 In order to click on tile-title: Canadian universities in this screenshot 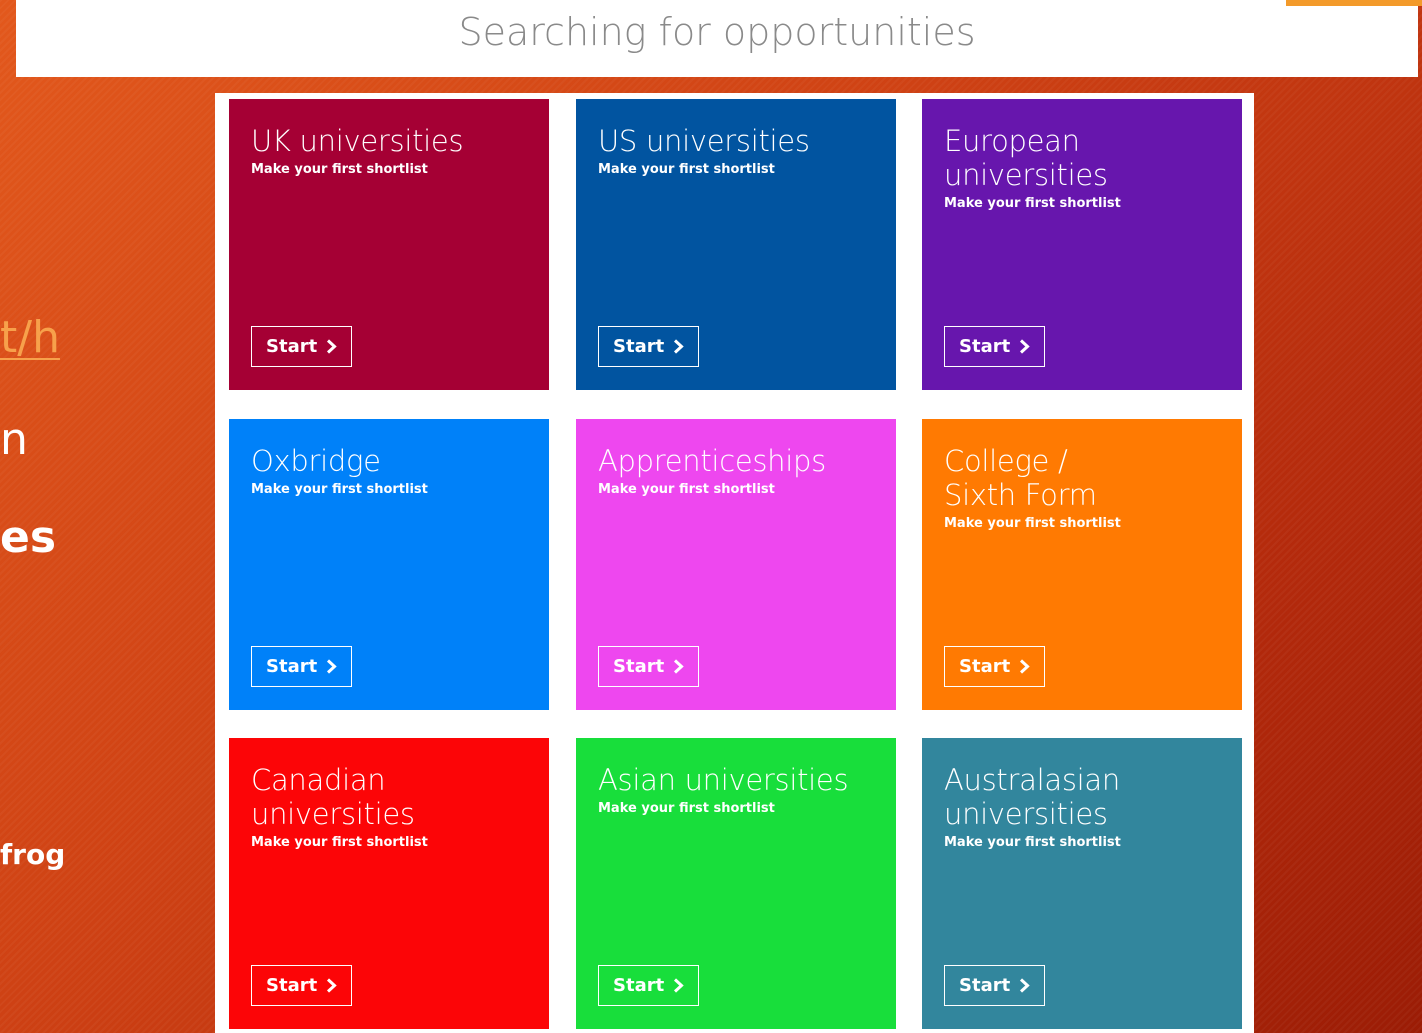, I will do `click(333, 797)`.